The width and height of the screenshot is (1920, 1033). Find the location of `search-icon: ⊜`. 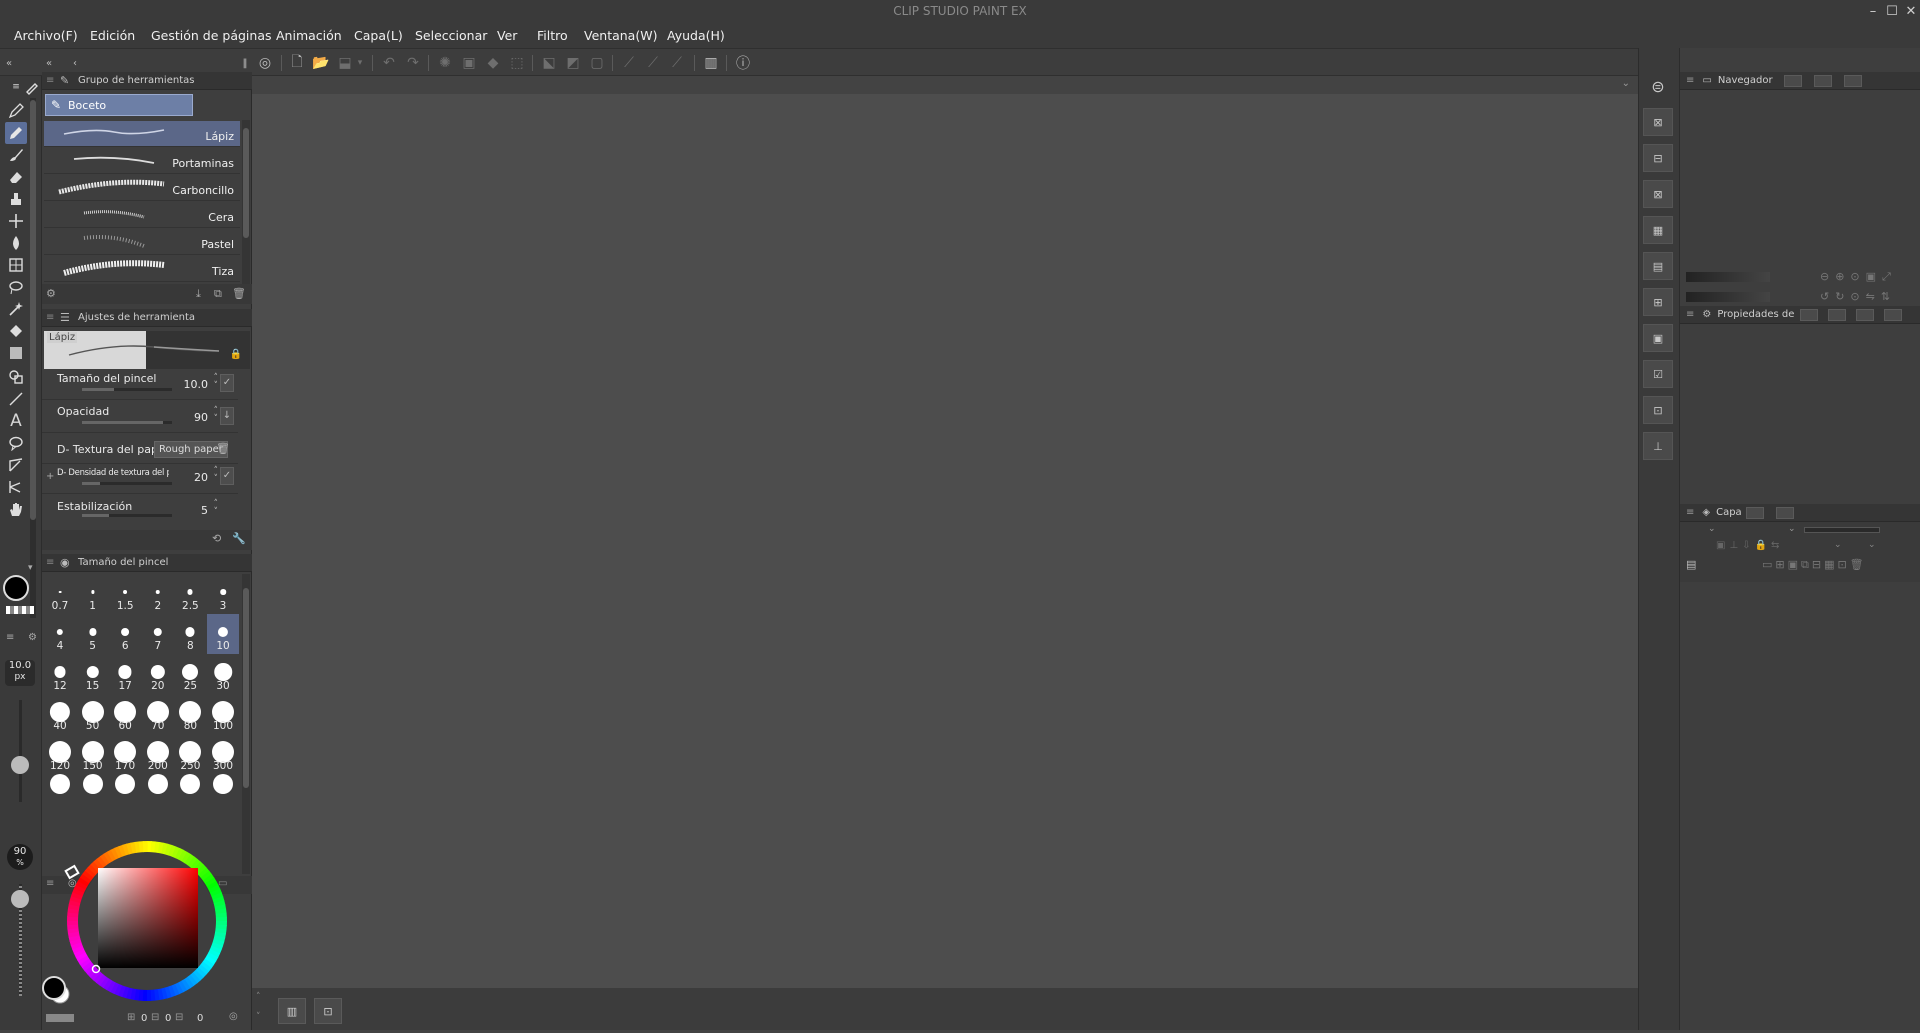

search-icon: ⊜ is located at coordinates (1658, 86).